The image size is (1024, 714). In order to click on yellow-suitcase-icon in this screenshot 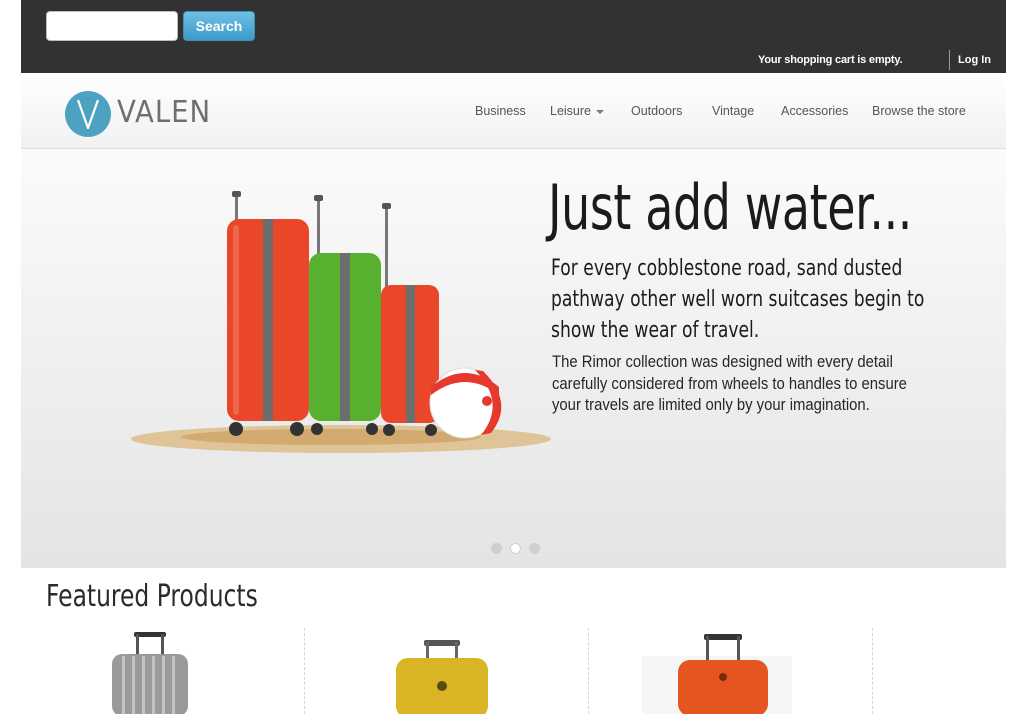, I will do `click(442, 672)`.